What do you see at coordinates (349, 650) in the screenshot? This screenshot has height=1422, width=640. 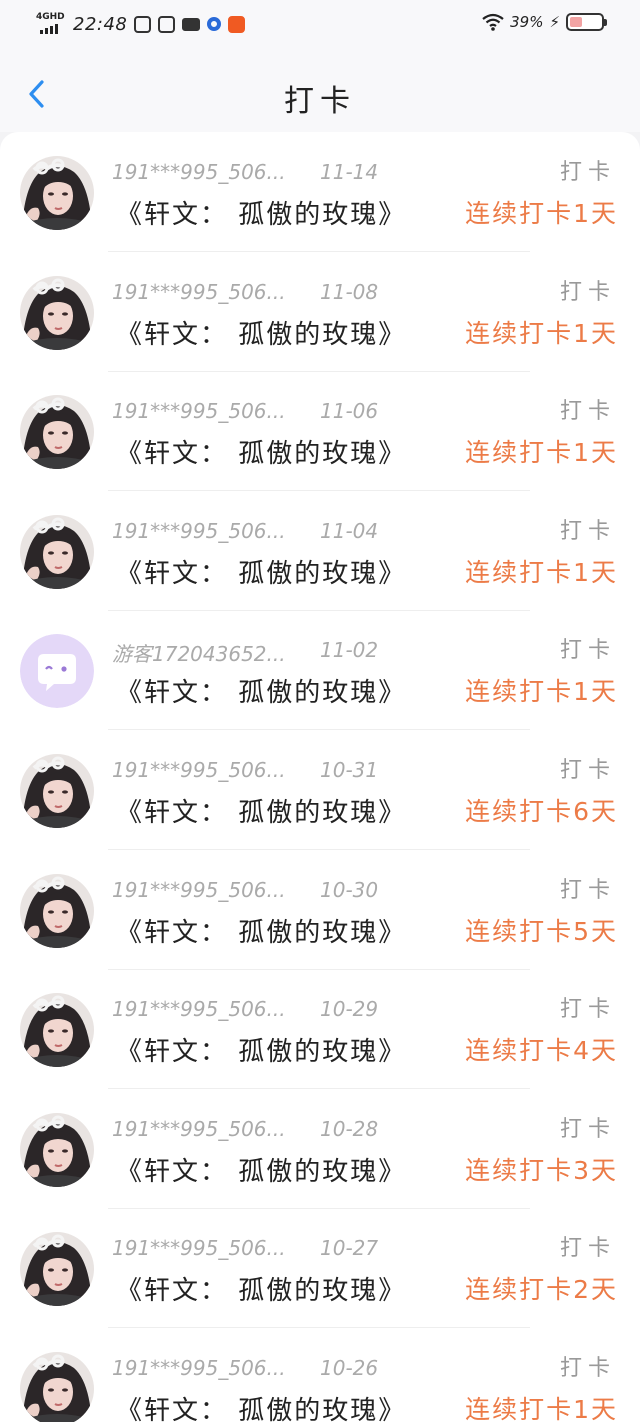 I see `checkin-date: 11-02` at bounding box center [349, 650].